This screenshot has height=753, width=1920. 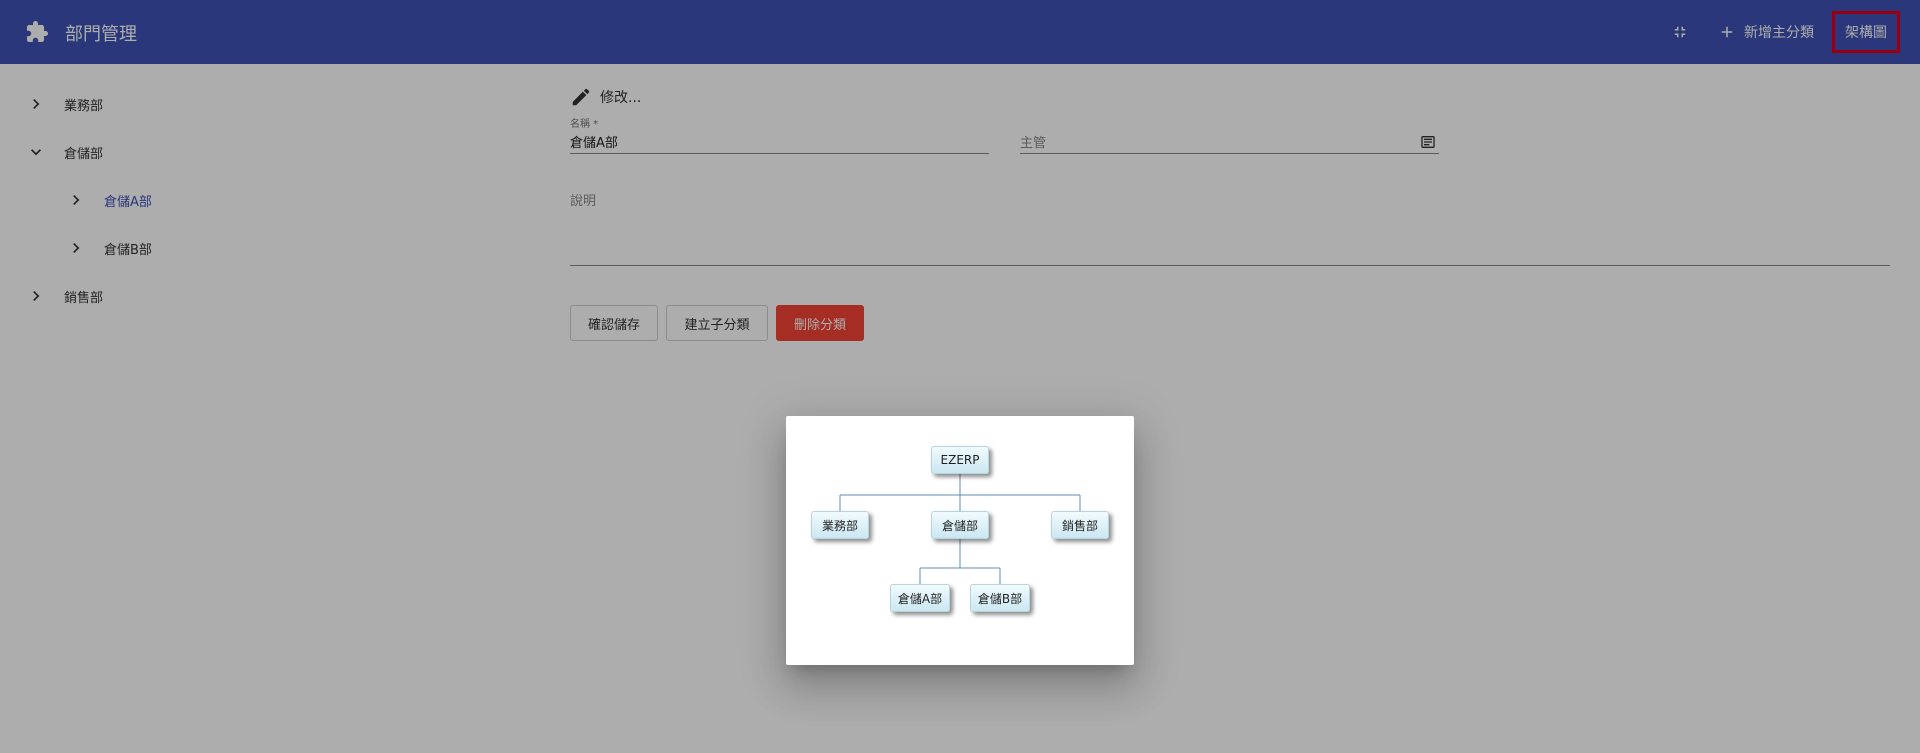 What do you see at coordinates (960, 540) in the screenshot?
I see `org-chart-dialog: EZERP 業務部 倉儲部 銷售部 倉儲A部 倉儲B部` at bounding box center [960, 540].